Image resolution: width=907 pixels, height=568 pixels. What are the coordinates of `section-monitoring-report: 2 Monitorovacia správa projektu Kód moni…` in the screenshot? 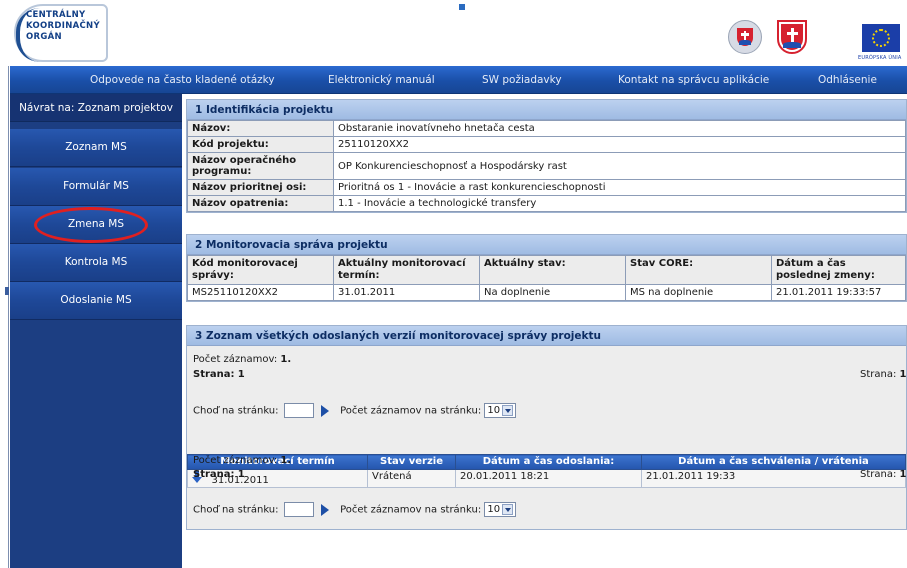 It's located at (546, 268).